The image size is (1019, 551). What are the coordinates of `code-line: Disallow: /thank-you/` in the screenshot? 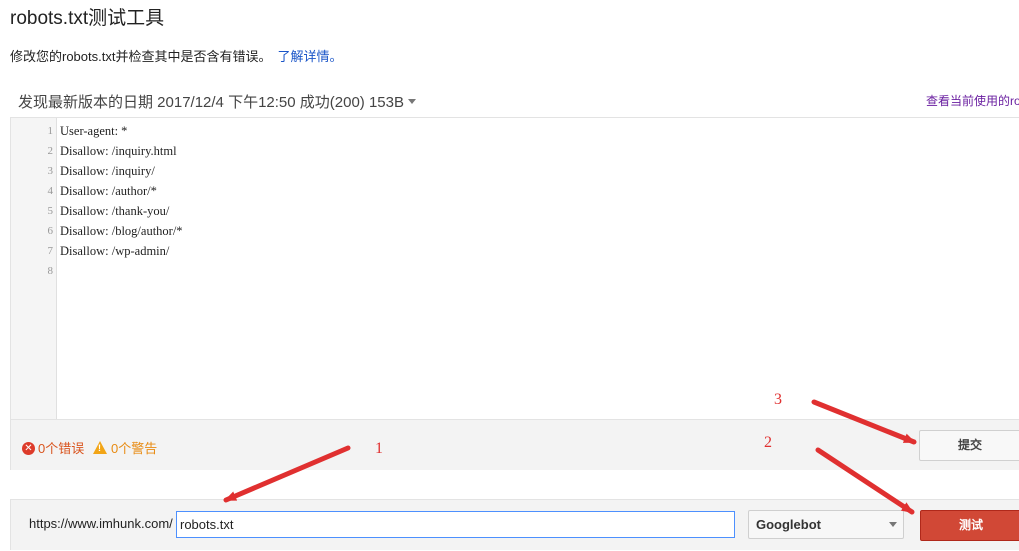 It's located at (115, 211).